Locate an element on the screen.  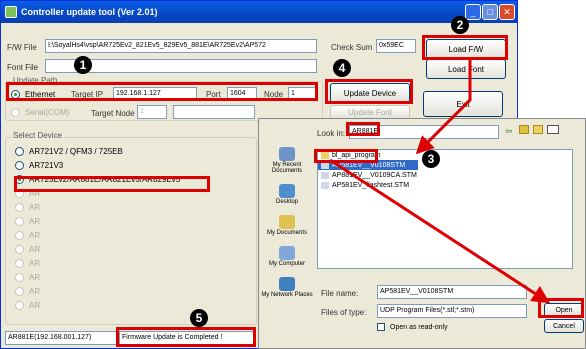
my-computer-icon is located at coordinates (286, 253).